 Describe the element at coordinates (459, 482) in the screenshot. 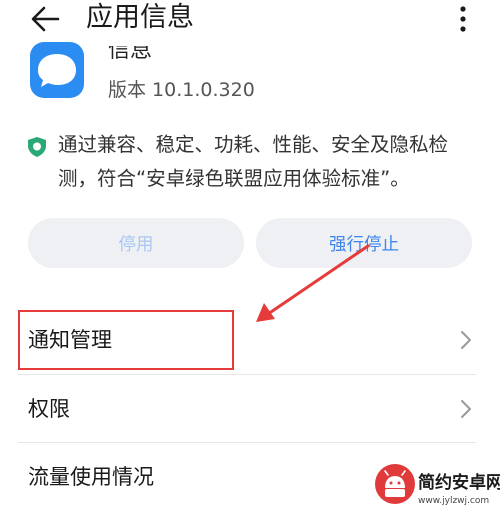

I see `watermark-title: 简约安卓网` at that location.